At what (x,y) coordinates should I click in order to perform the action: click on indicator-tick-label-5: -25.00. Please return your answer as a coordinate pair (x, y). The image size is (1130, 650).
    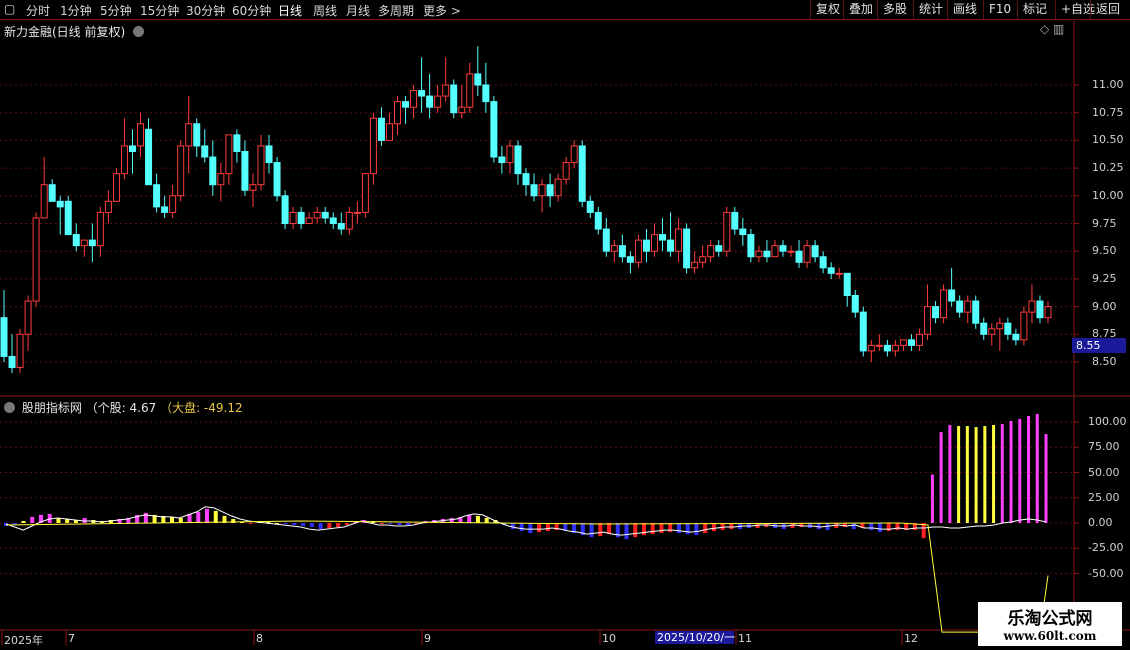
    Looking at the image, I should click on (1106, 548).